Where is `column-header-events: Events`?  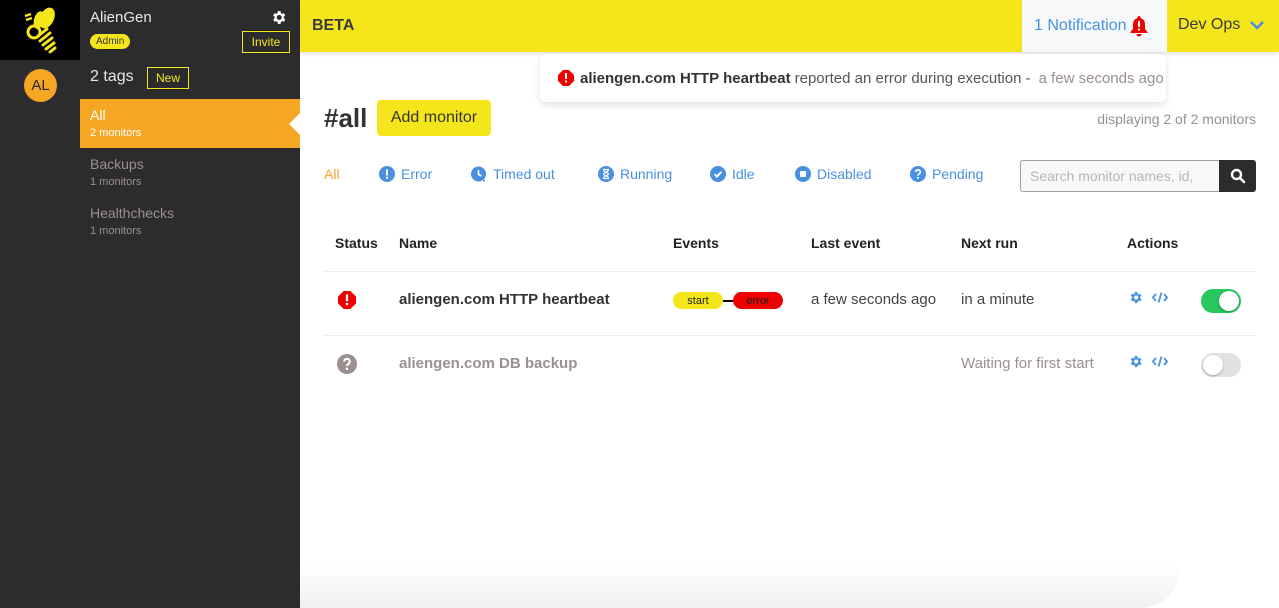
column-header-events: Events is located at coordinates (696, 243).